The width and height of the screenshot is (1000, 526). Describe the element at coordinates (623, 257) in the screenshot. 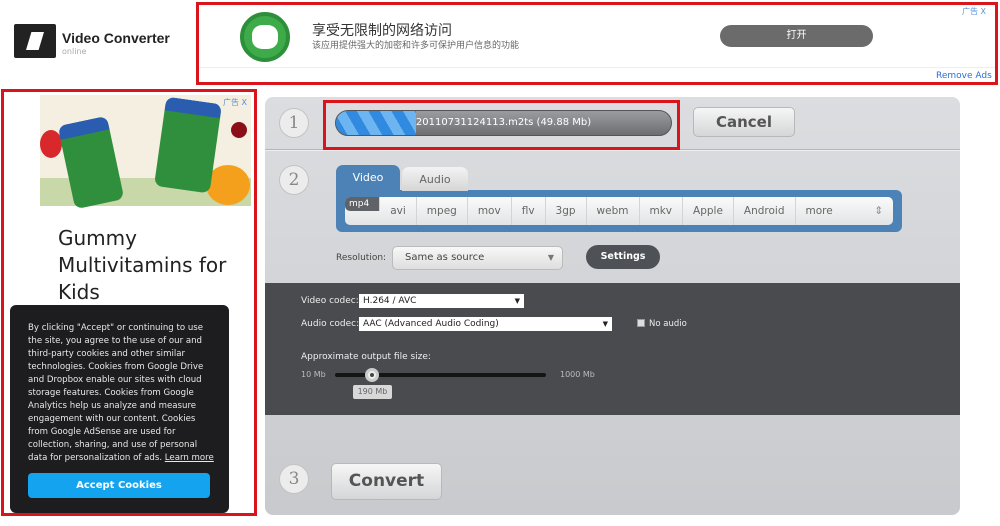

I see `settings-button: Settings` at that location.